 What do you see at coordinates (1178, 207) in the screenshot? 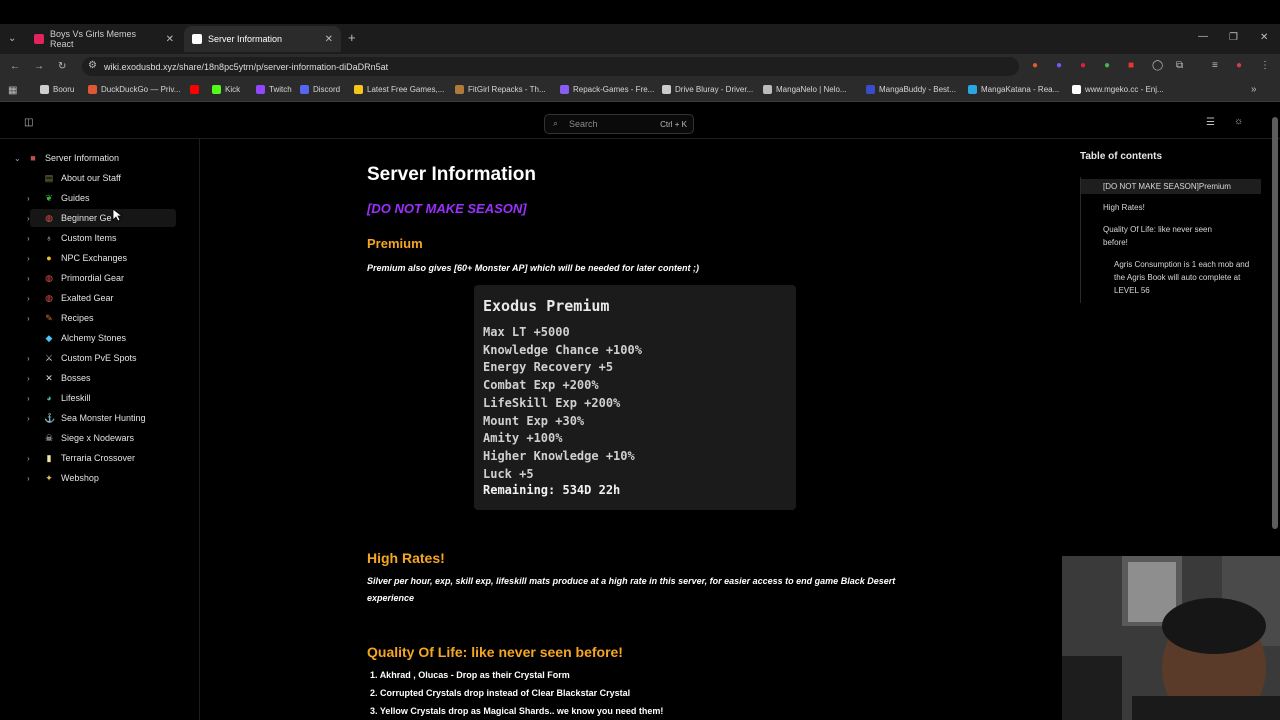
I see `toc-item-high-rates: High Rates!` at bounding box center [1178, 207].